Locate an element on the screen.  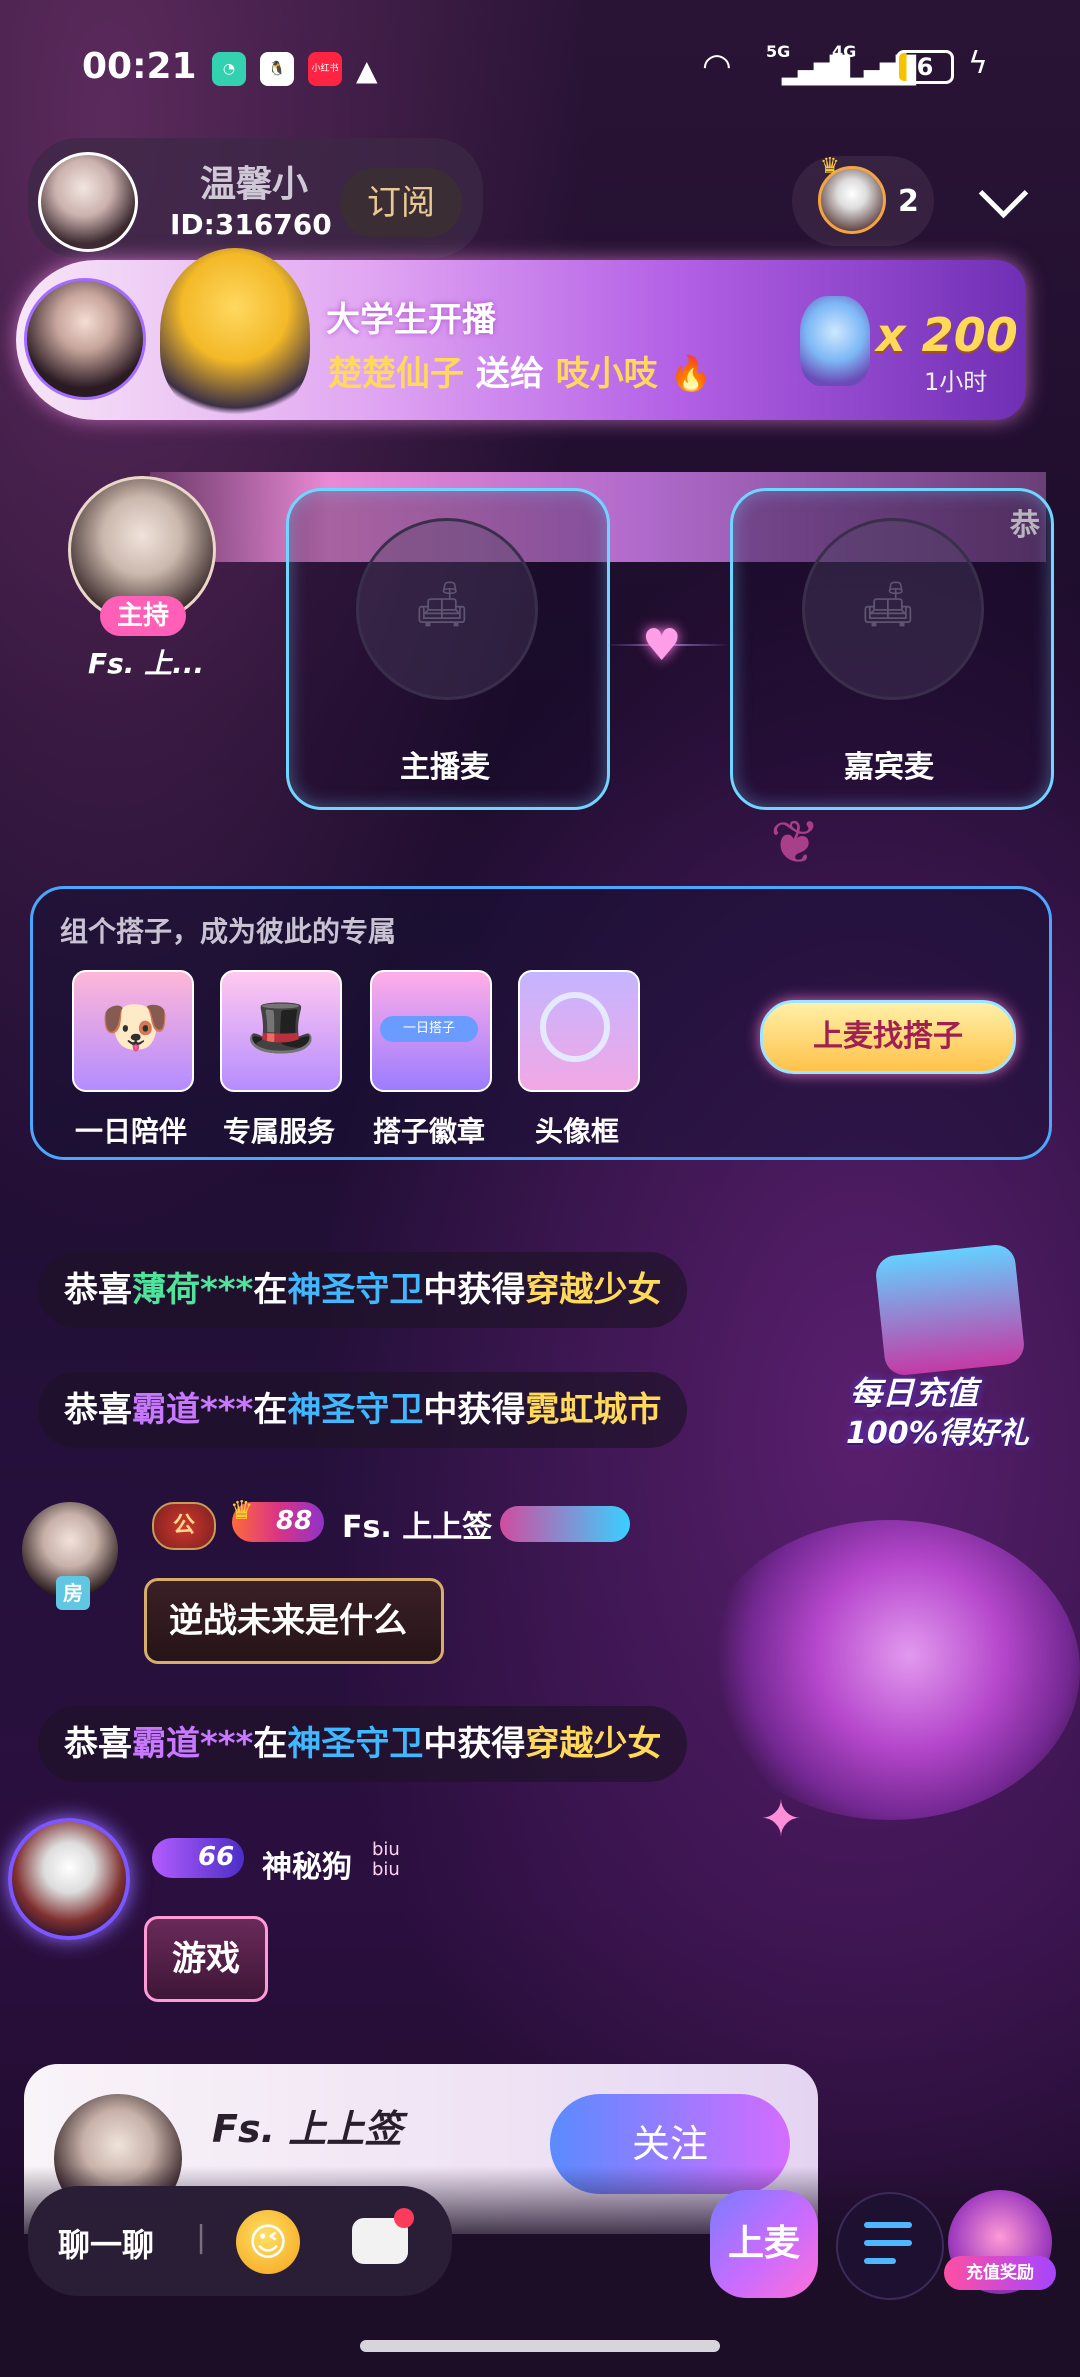
seat-guest-label: 嘉宾麦 is located at coordinates (889, 767).